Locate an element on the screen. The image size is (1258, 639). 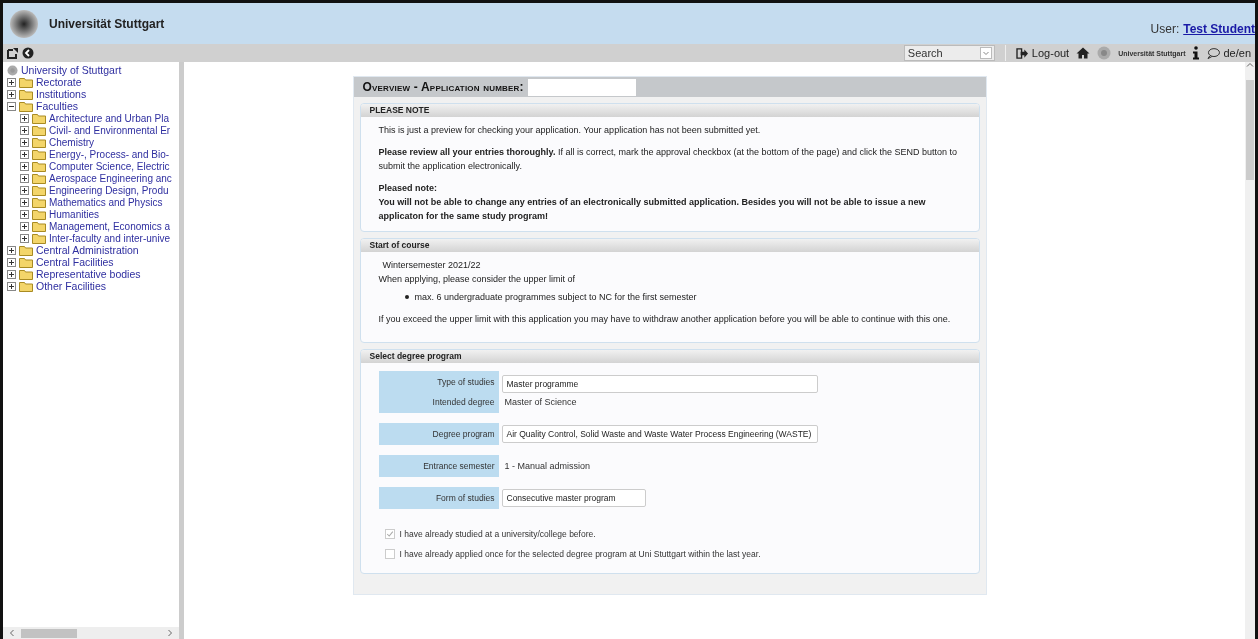
paragraph: If you exceed the upper limit with this application you may have to withdraw another application before you will be able to continue with this one. is located at coordinates (665, 319).